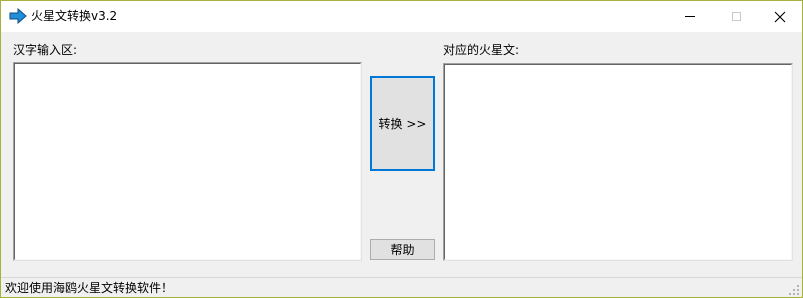  Describe the element at coordinates (401, 16) in the screenshot. I see `title-bar: 火星文转换v3.2` at that location.